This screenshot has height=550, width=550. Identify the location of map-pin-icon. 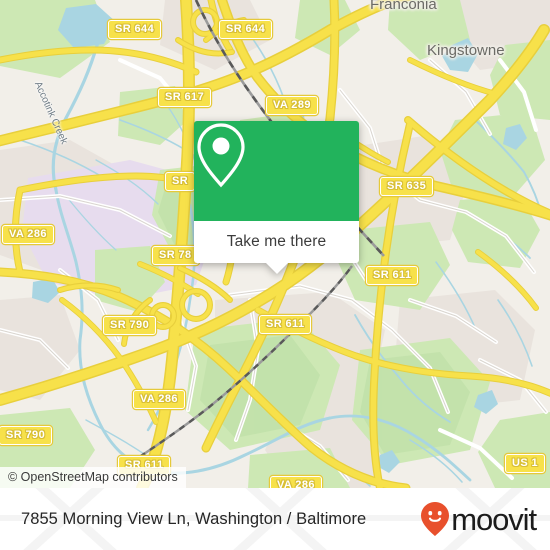
(221, 155).